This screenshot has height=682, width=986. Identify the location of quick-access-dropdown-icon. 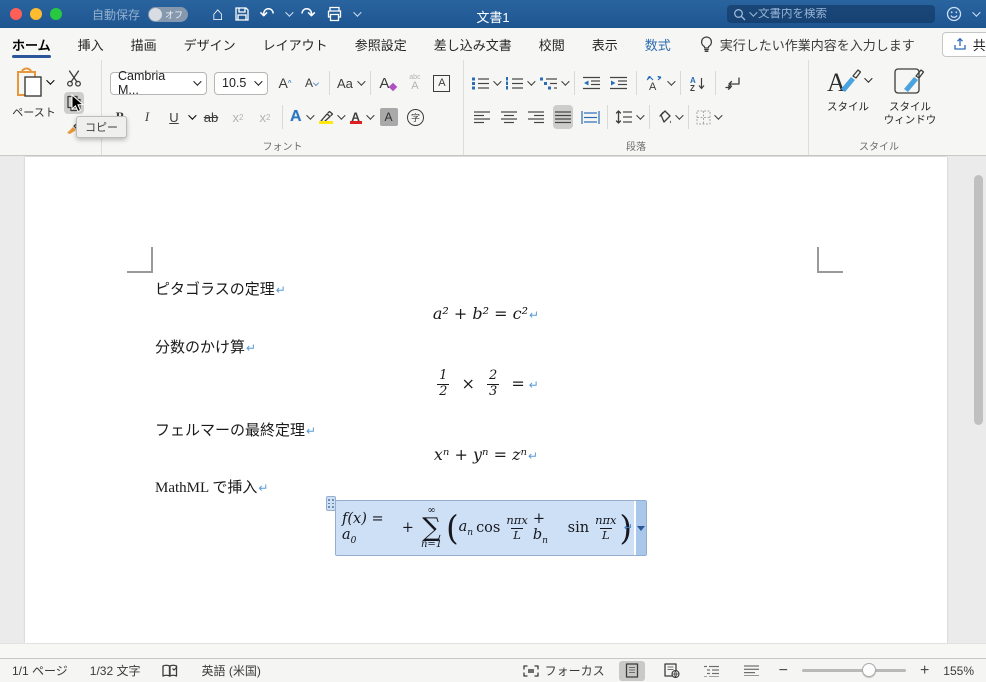
(357, 12).